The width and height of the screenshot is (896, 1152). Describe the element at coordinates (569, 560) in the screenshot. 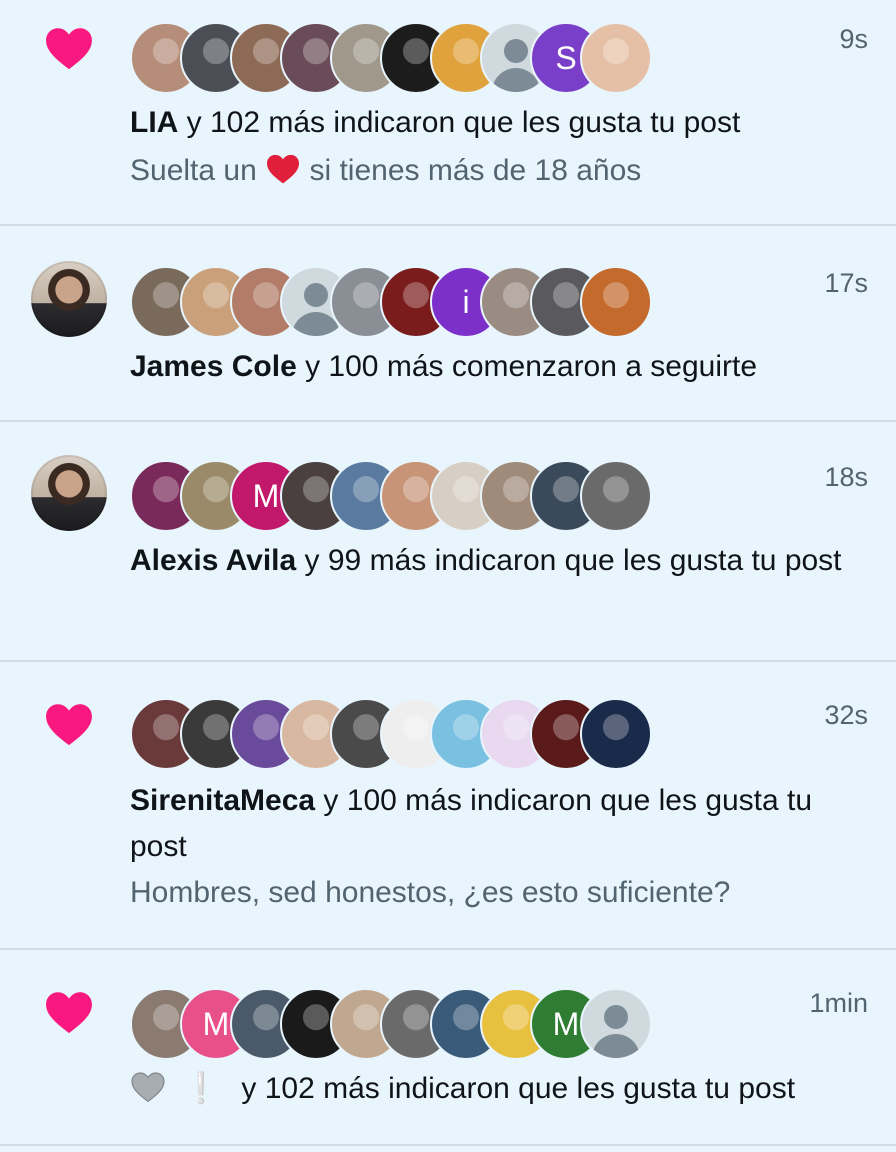

I see `action-text: y 99 más indicaron que les gusta tu post` at that location.